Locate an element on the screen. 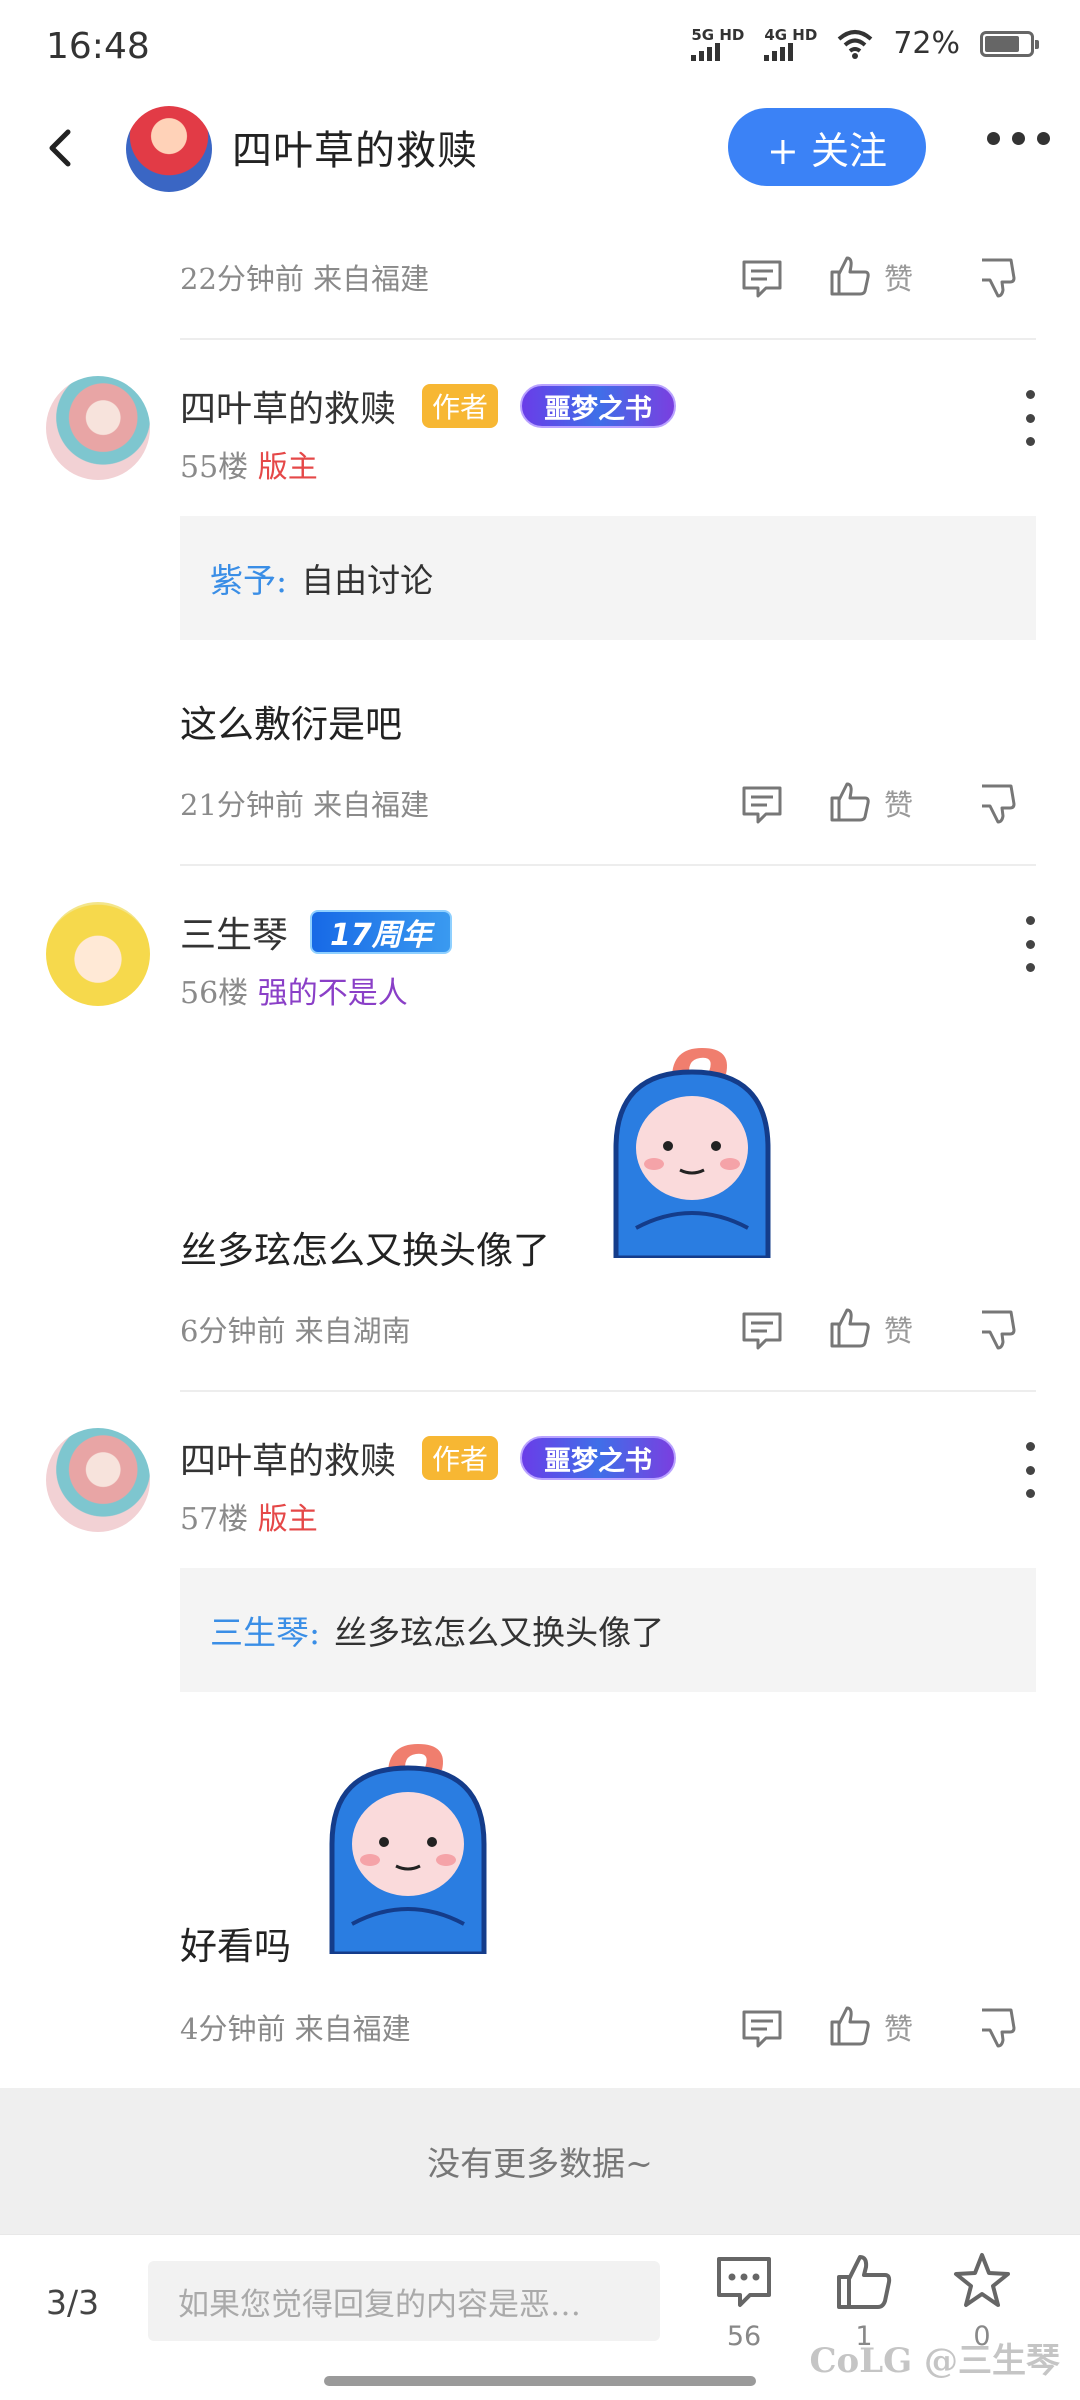 The image size is (1080, 2400). floor-info: 56楼 强的不是人 is located at coordinates (294, 990).